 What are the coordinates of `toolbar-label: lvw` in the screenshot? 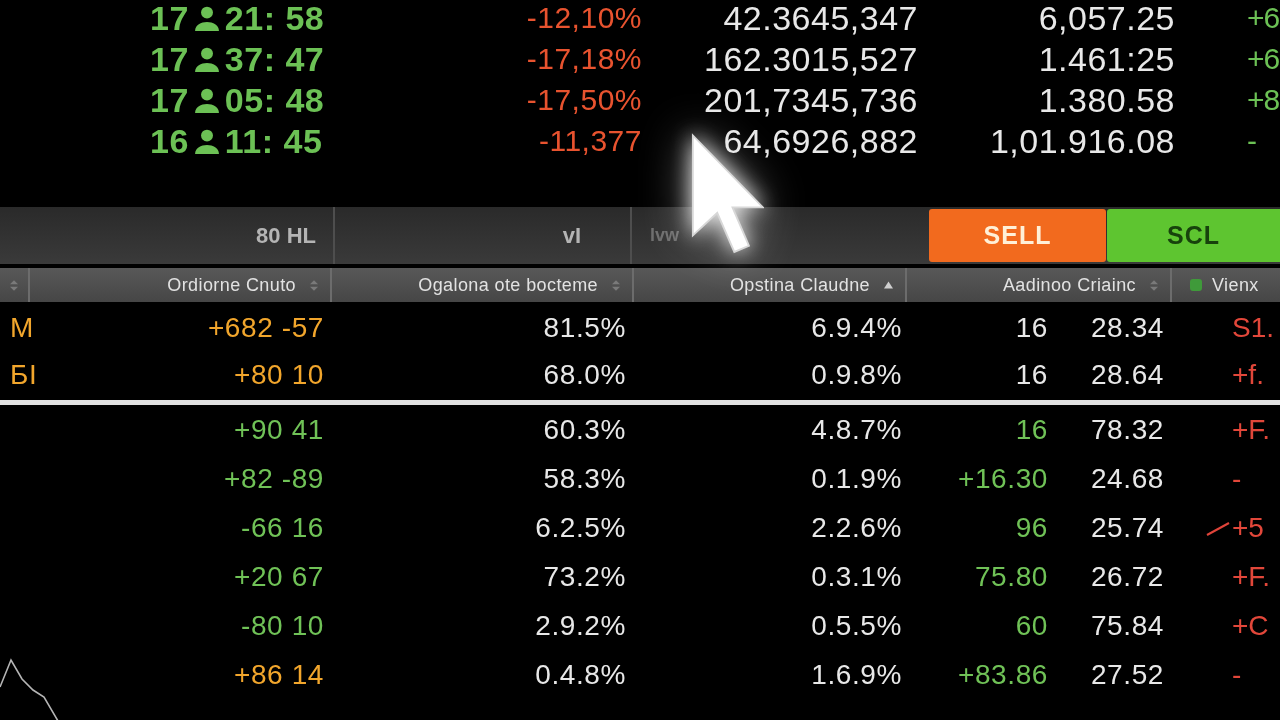 It's located at (664, 235).